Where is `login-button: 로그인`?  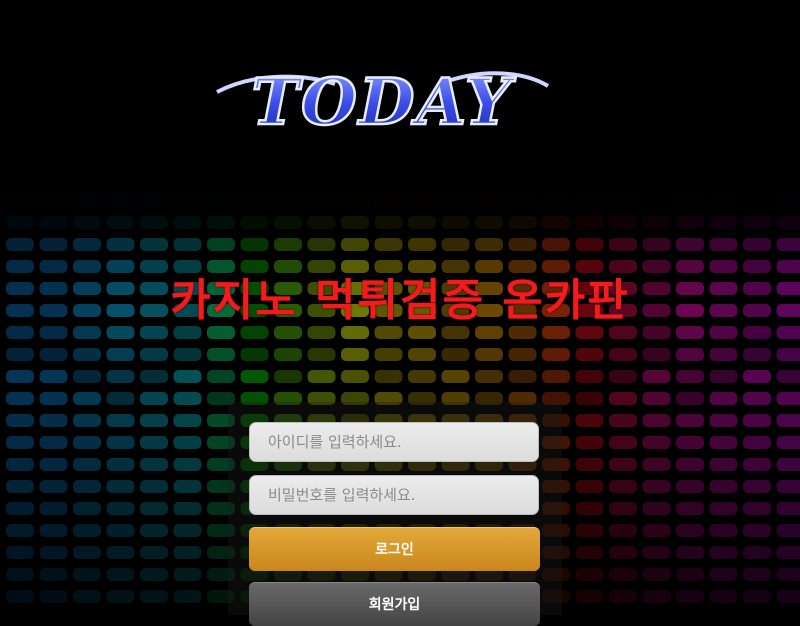
login-button: 로그인 is located at coordinates (394, 549).